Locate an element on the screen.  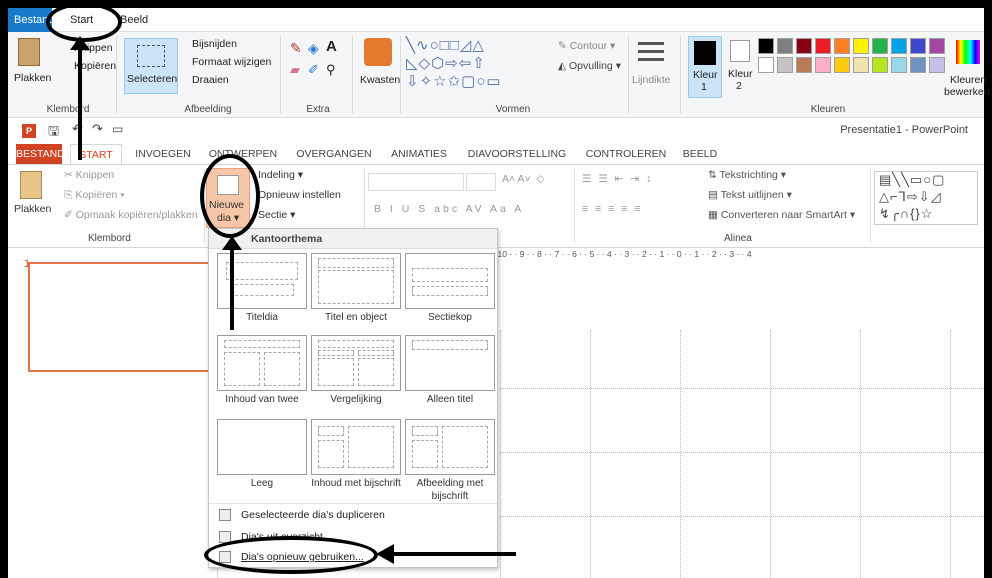
color2-button: Kleur 2 is located at coordinates (741, 68).